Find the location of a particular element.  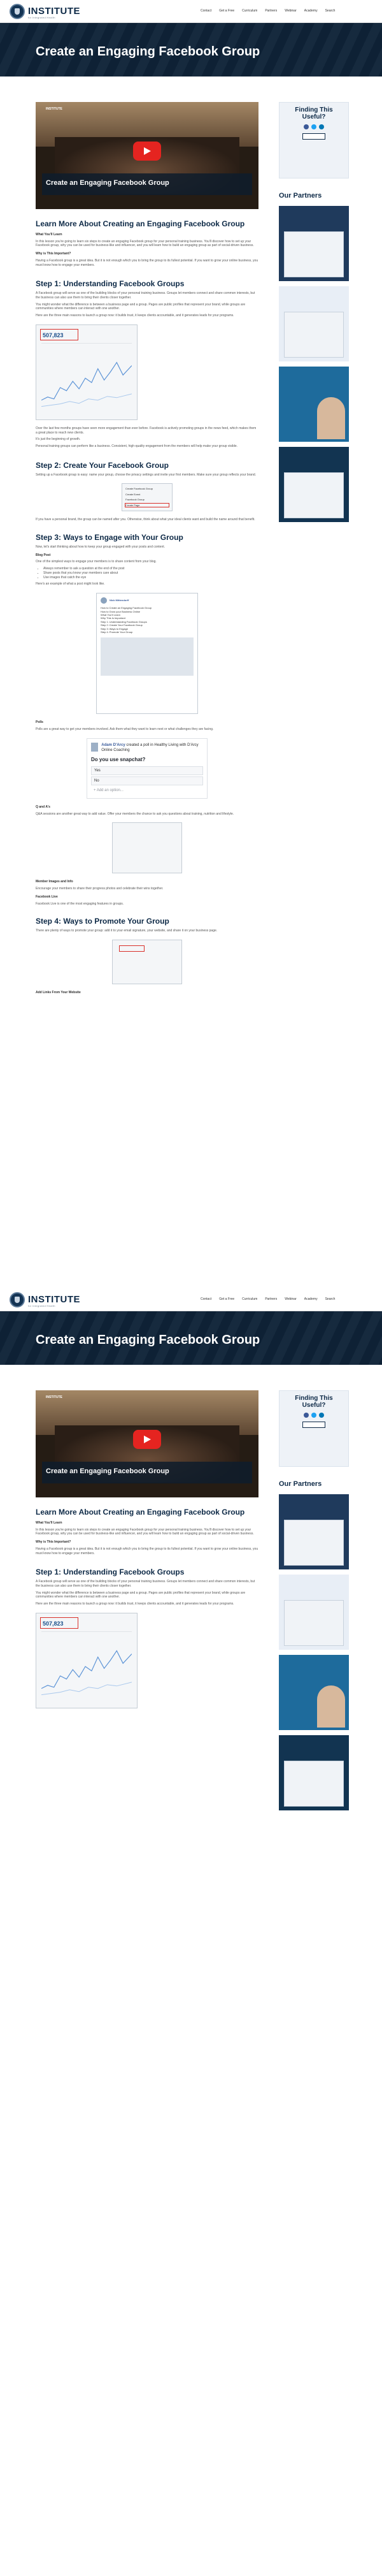

menu-item: Create Facebook Group is located at coordinates (139, 489).